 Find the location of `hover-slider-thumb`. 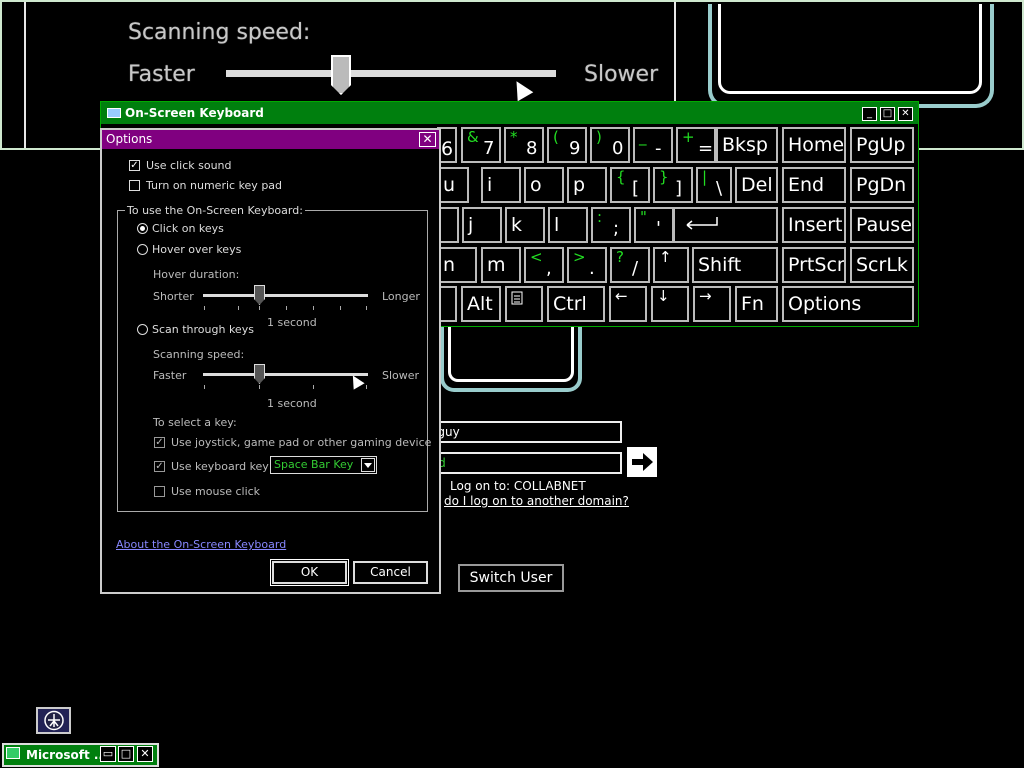

hover-slider-thumb is located at coordinates (259, 295).